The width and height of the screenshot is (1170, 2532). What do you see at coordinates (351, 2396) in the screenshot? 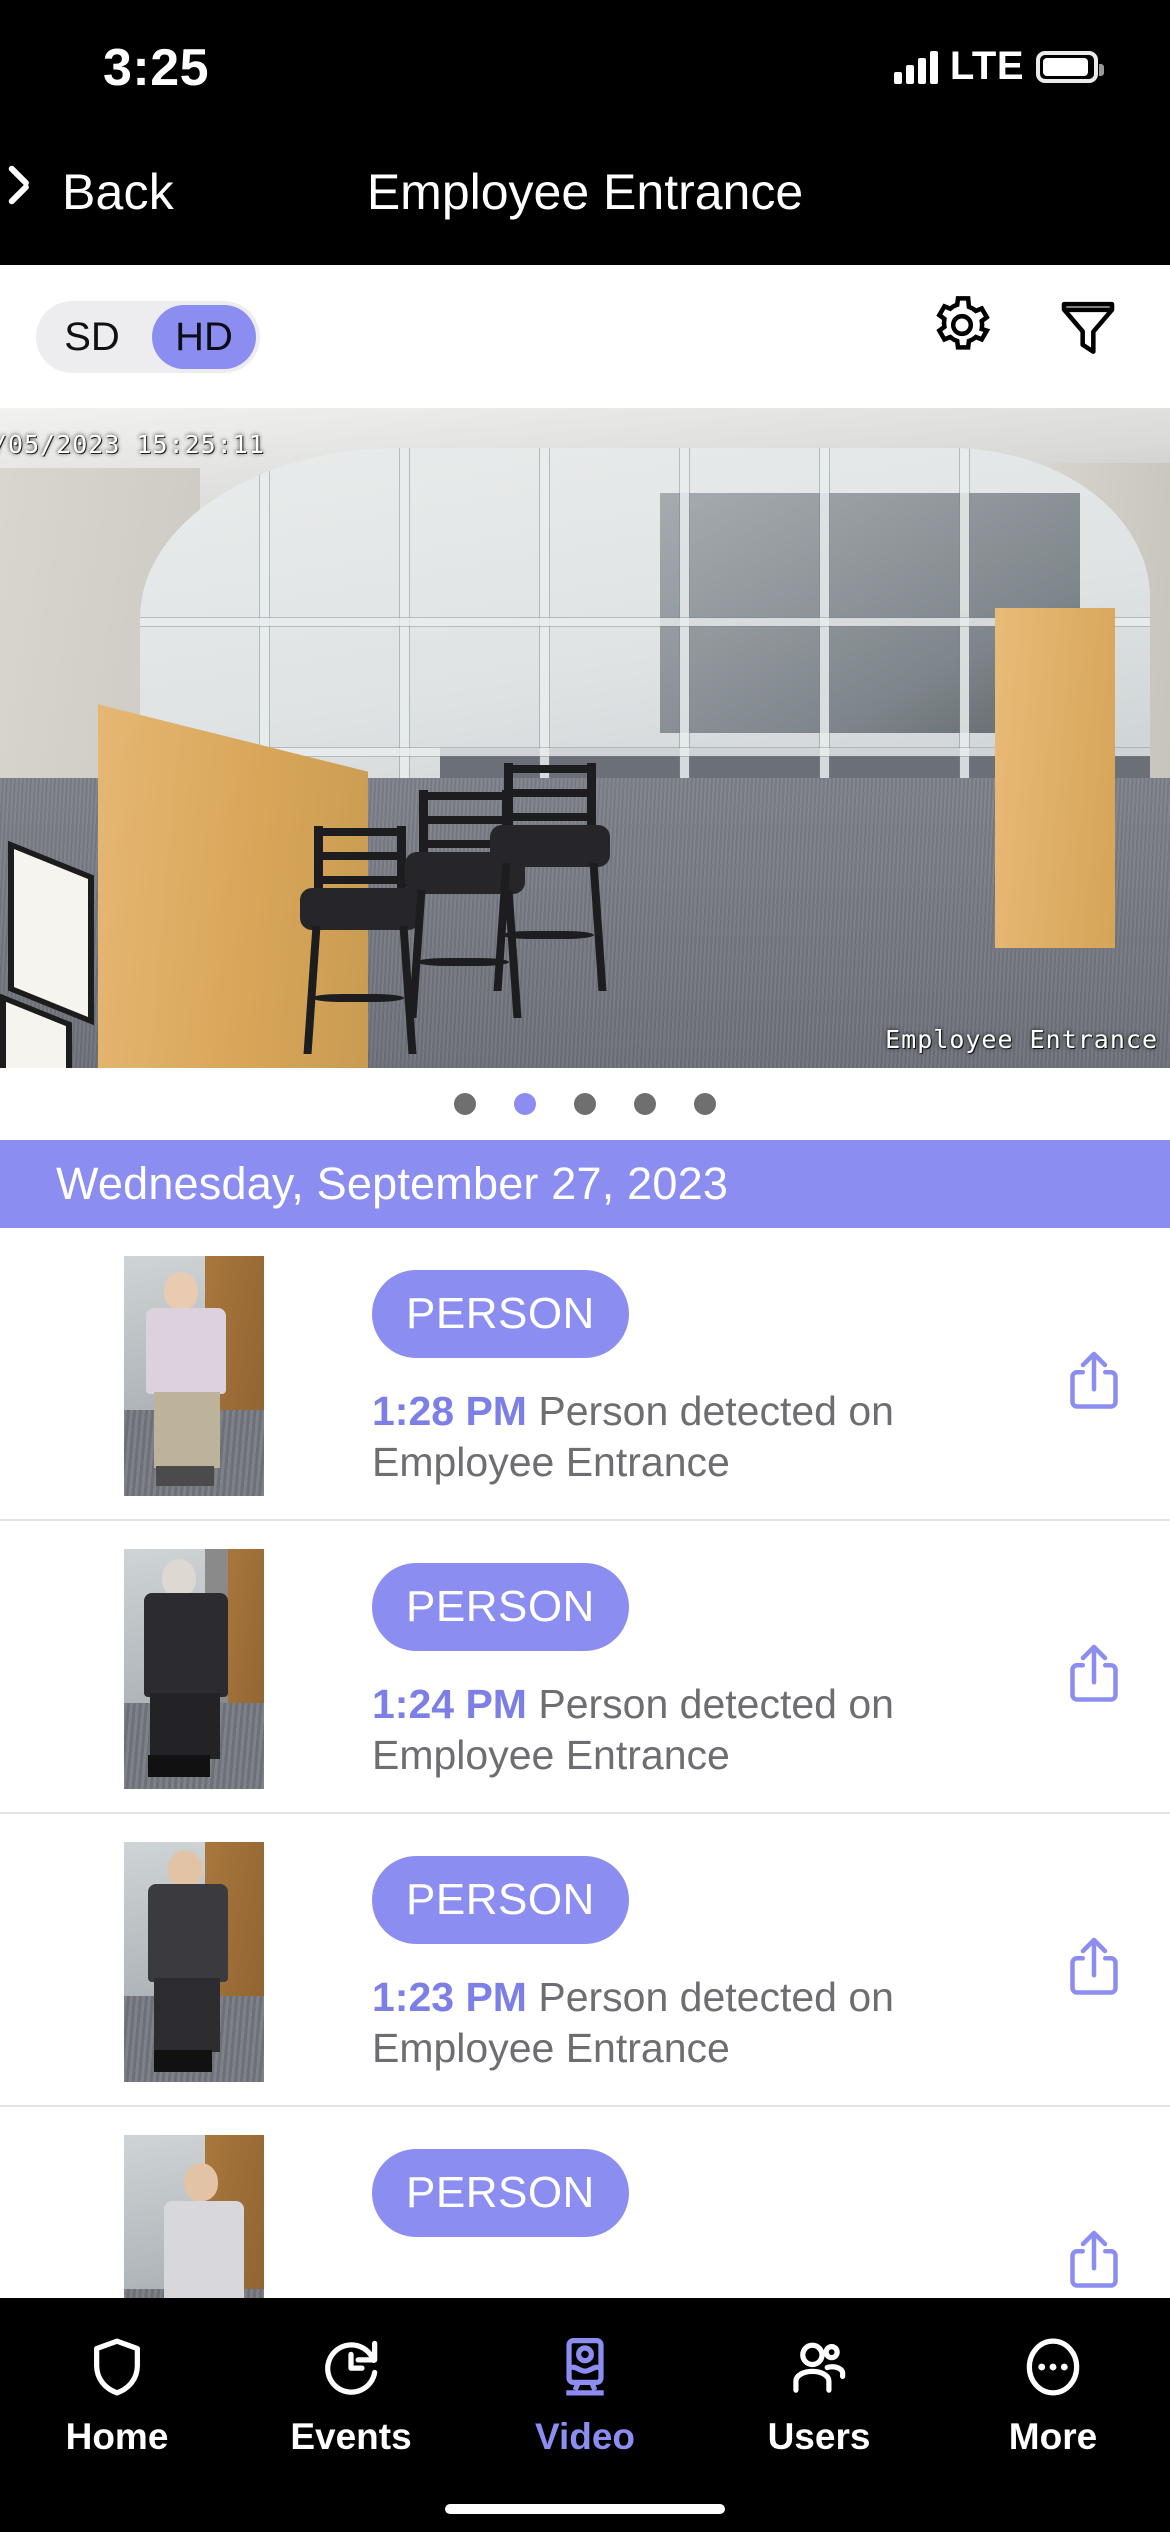
I see `tab-events: Events` at bounding box center [351, 2396].